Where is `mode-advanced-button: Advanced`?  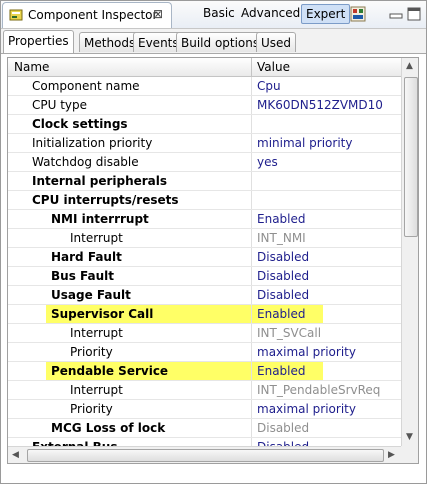 mode-advanced-button: Advanced is located at coordinates (270, 13).